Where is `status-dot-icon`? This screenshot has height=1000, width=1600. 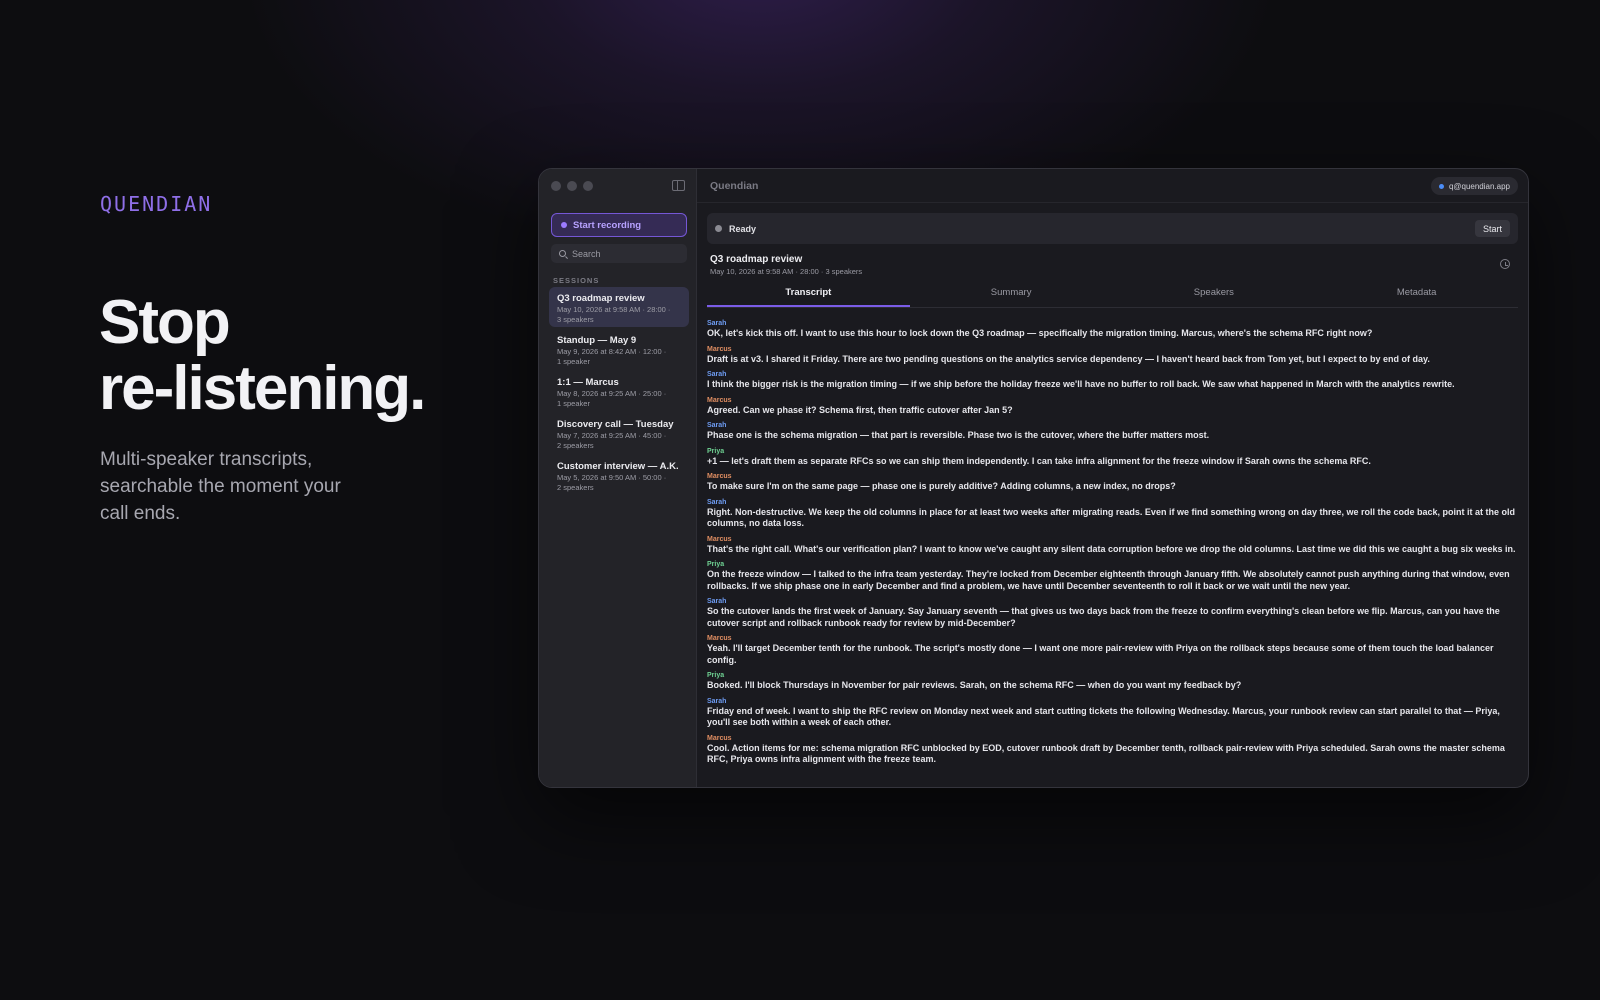
status-dot-icon is located at coordinates (718, 228).